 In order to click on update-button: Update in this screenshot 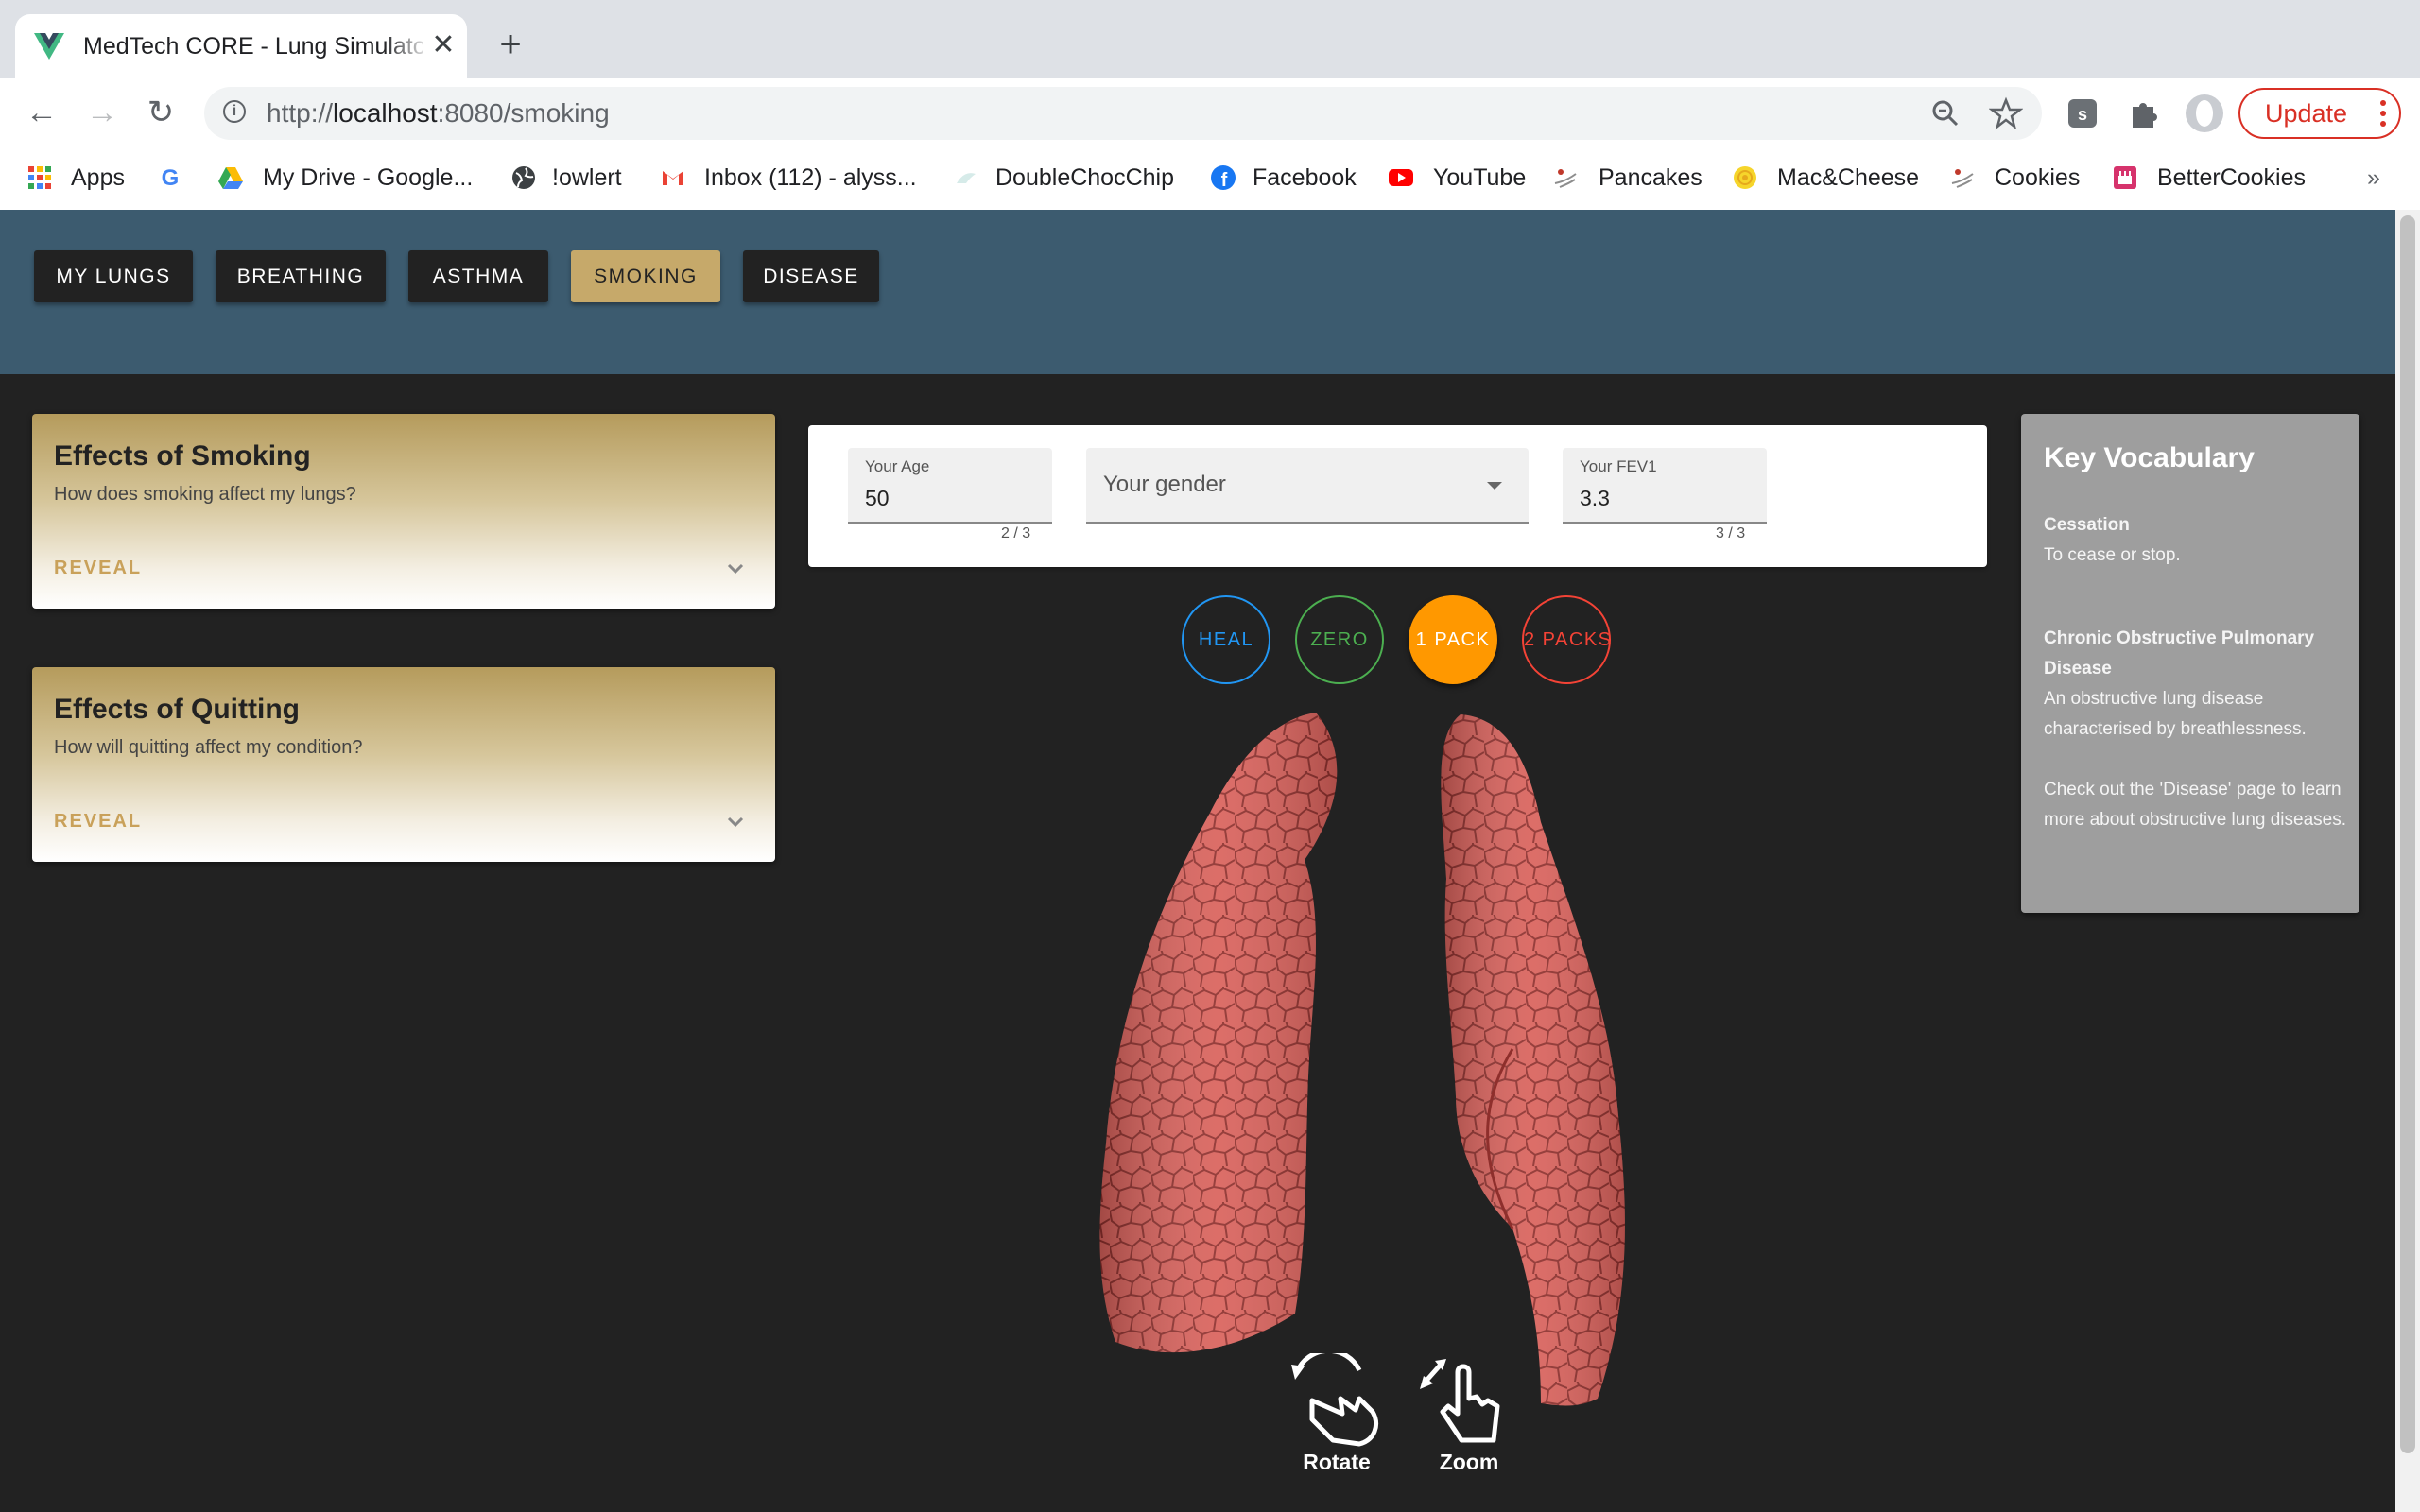, I will do `click(2319, 113)`.